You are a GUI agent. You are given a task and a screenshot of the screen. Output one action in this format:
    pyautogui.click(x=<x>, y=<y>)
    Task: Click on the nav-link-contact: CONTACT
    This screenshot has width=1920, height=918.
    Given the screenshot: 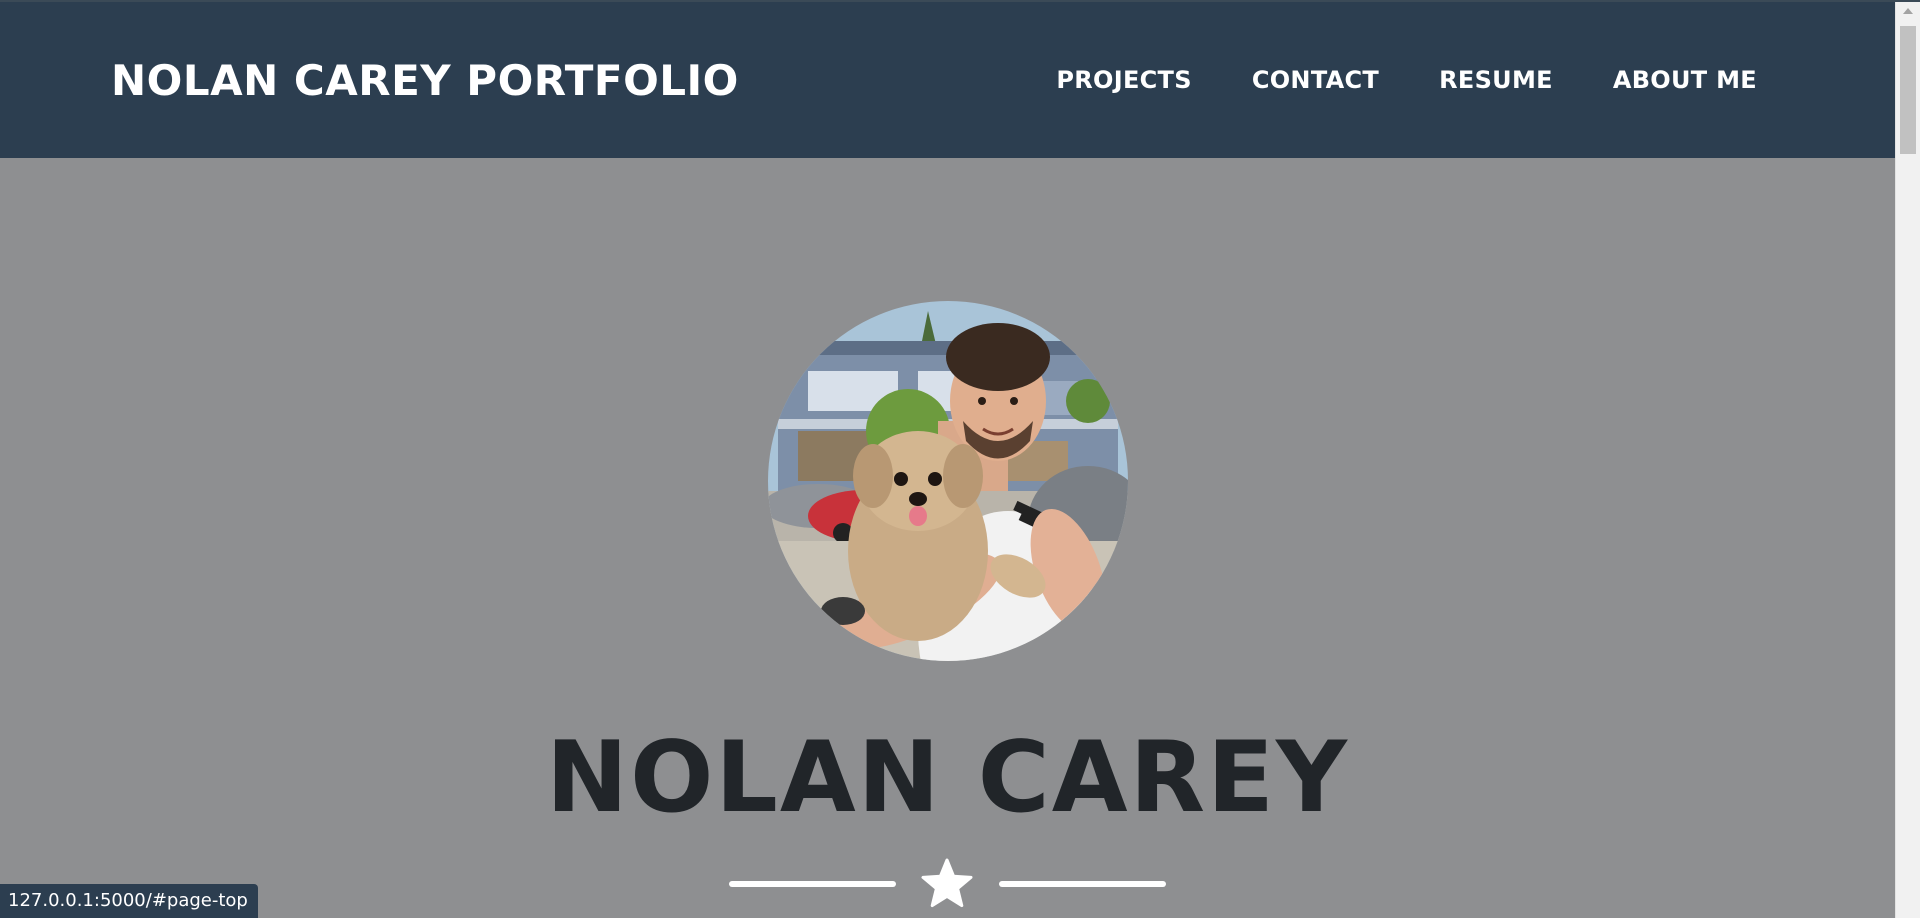 What is the action you would take?
    pyautogui.click(x=1315, y=80)
    